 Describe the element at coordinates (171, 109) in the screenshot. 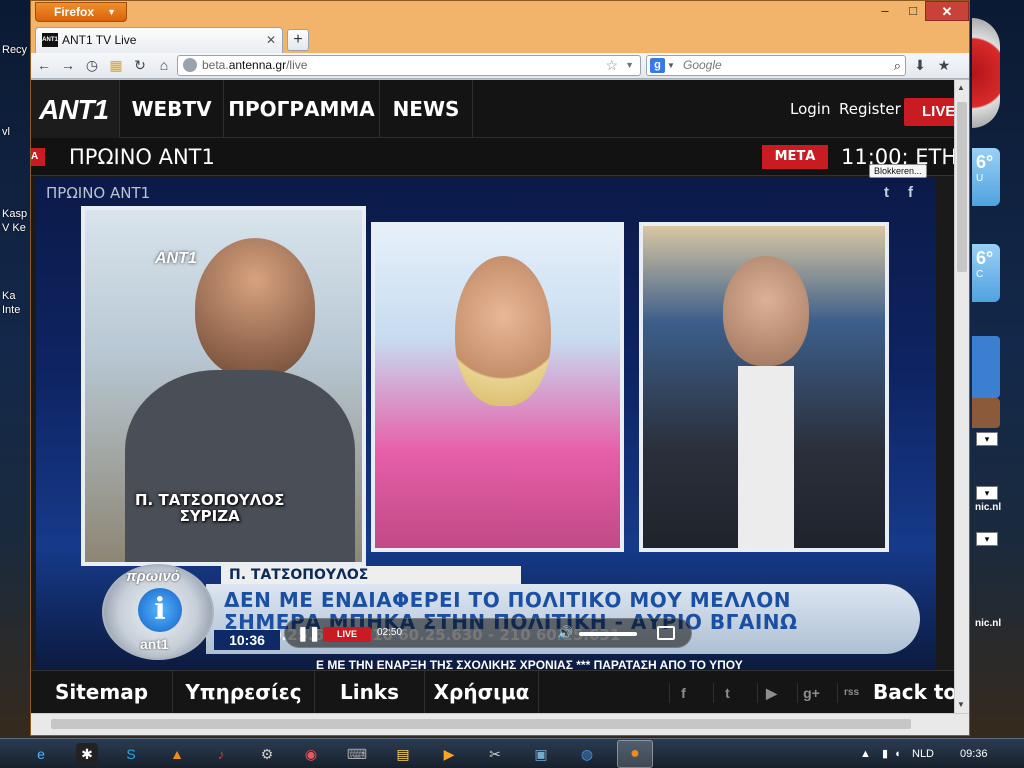

I see `nav-webtv: WEBTV` at that location.